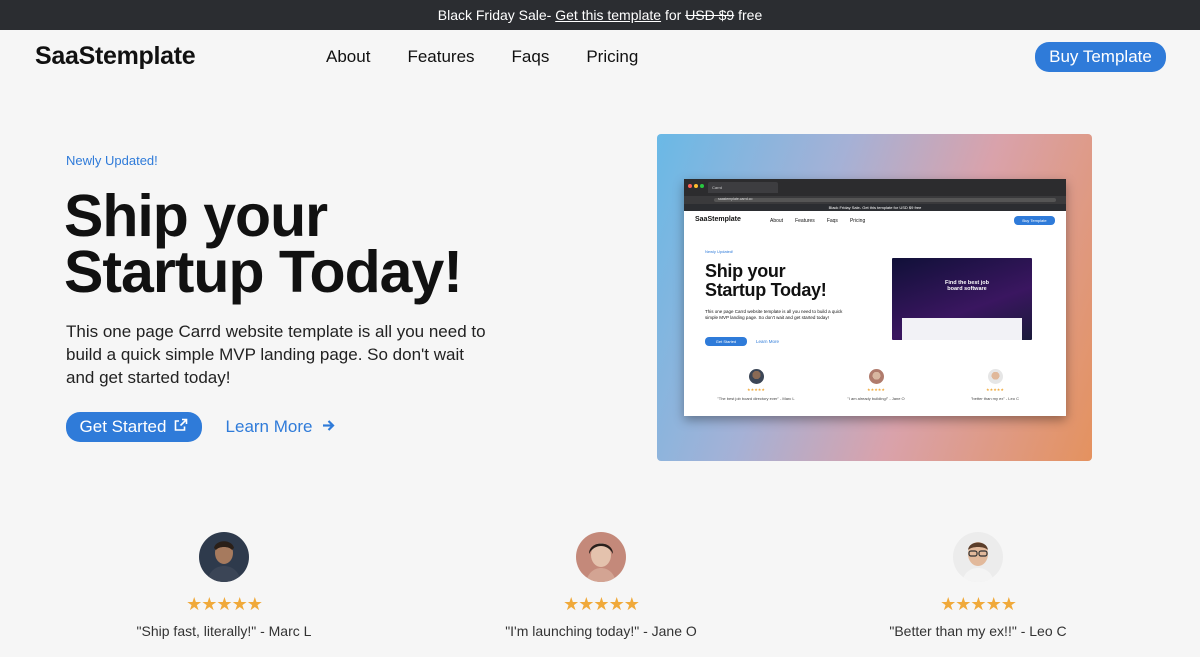 This screenshot has width=1200, height=657. Describe the element at coordinates (496, 15) in the screenshot. I see `banner-prefix: Black Friday Sale-` at that location.